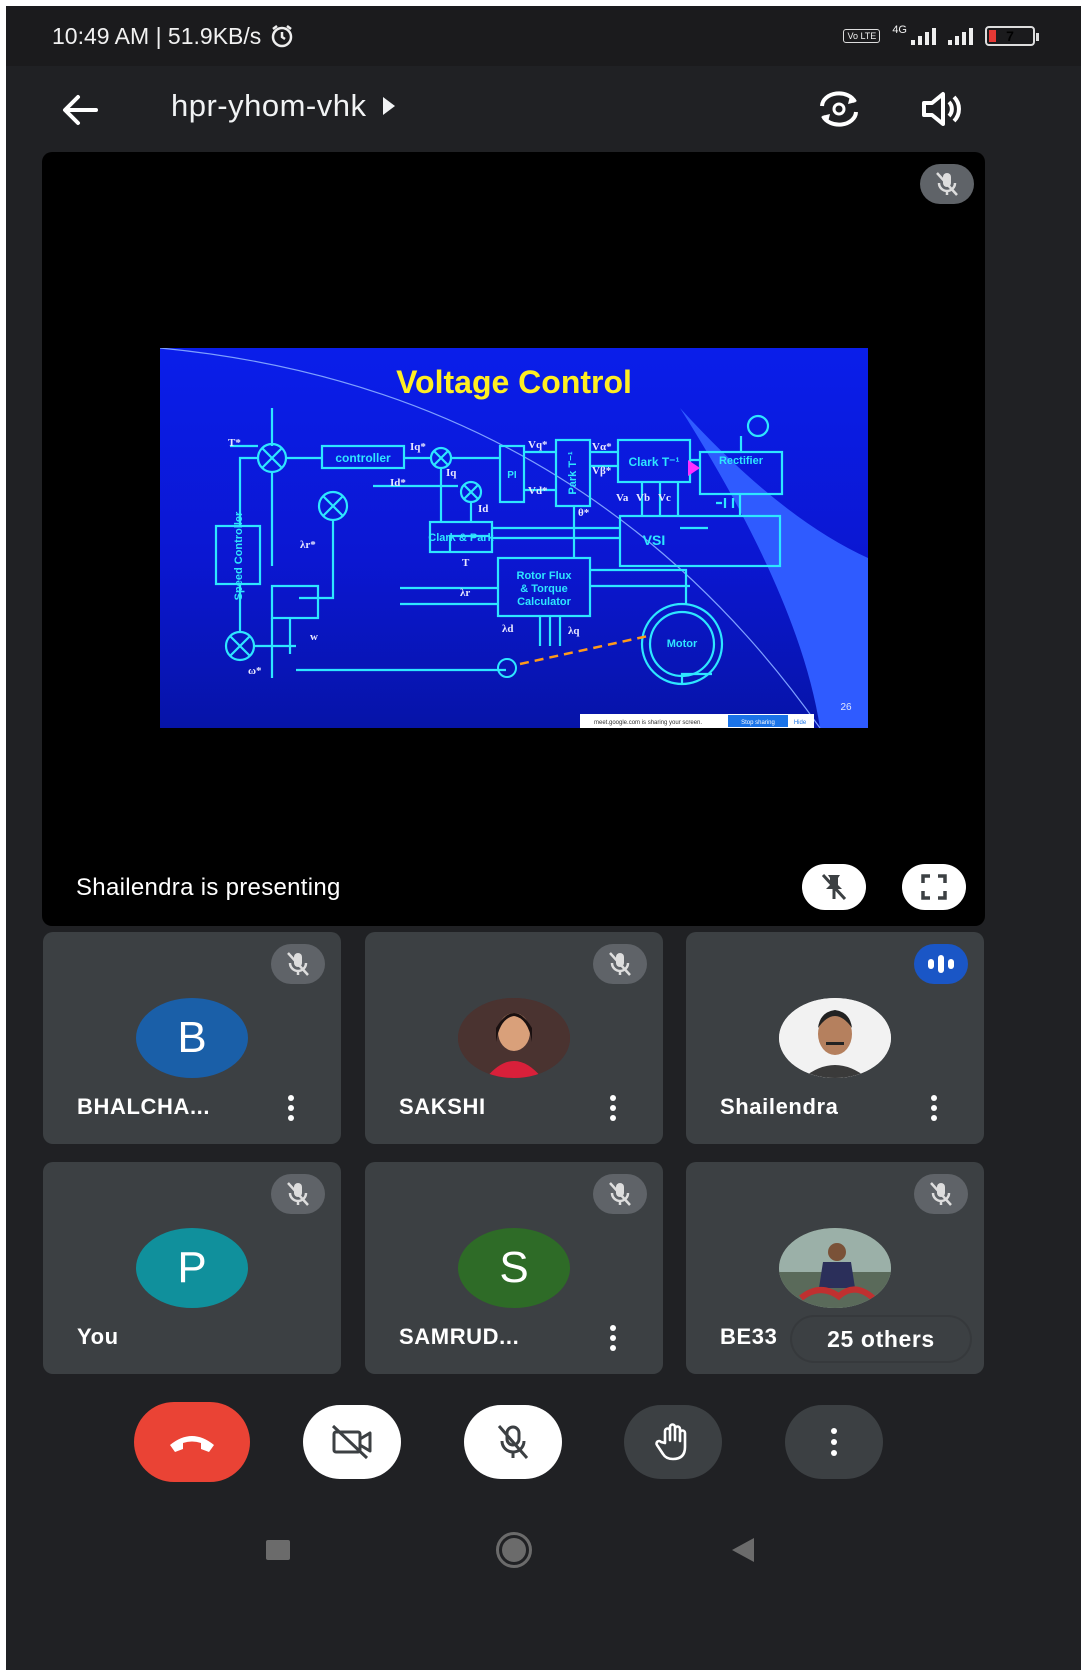 The height and width of the screenshot is (1670, 1081). I want to click on participant-name: BE33, so click(749, 1336).